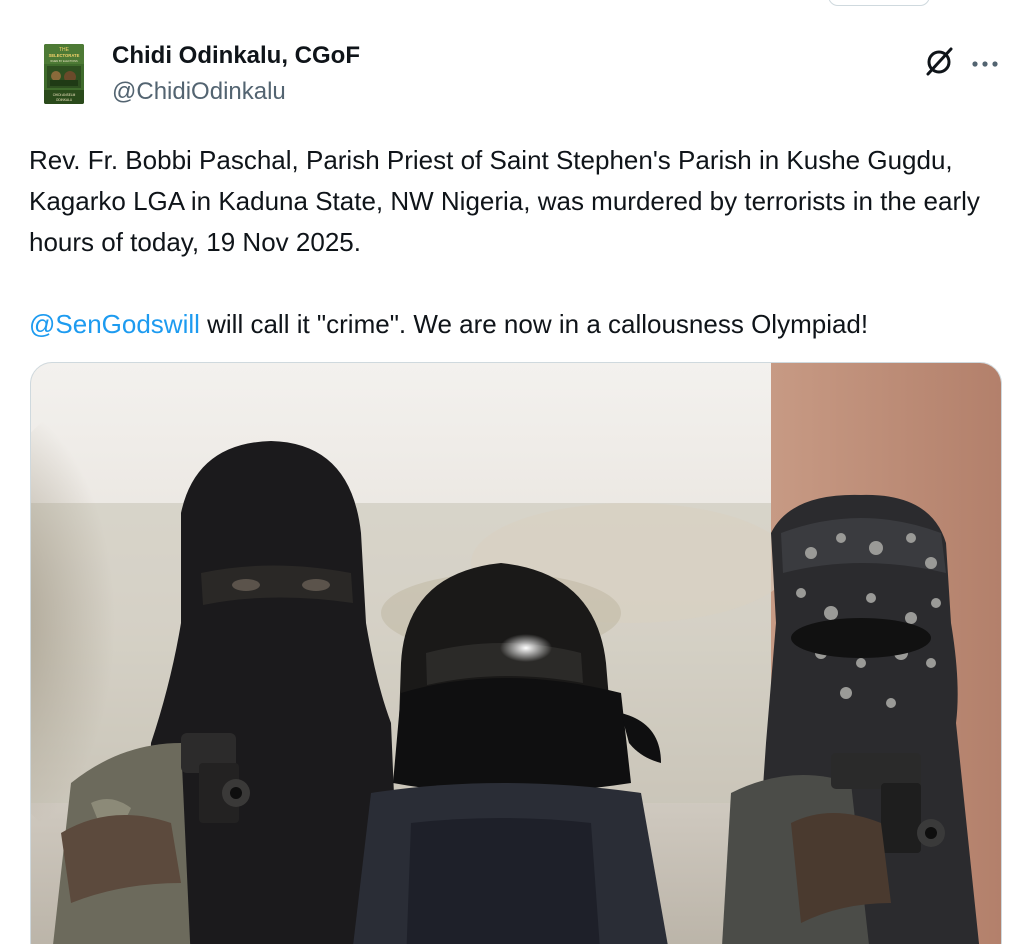 This screenshot has width=1024, height=944. I want to click on svg-text: SELECTORATE, so click(64, 55).